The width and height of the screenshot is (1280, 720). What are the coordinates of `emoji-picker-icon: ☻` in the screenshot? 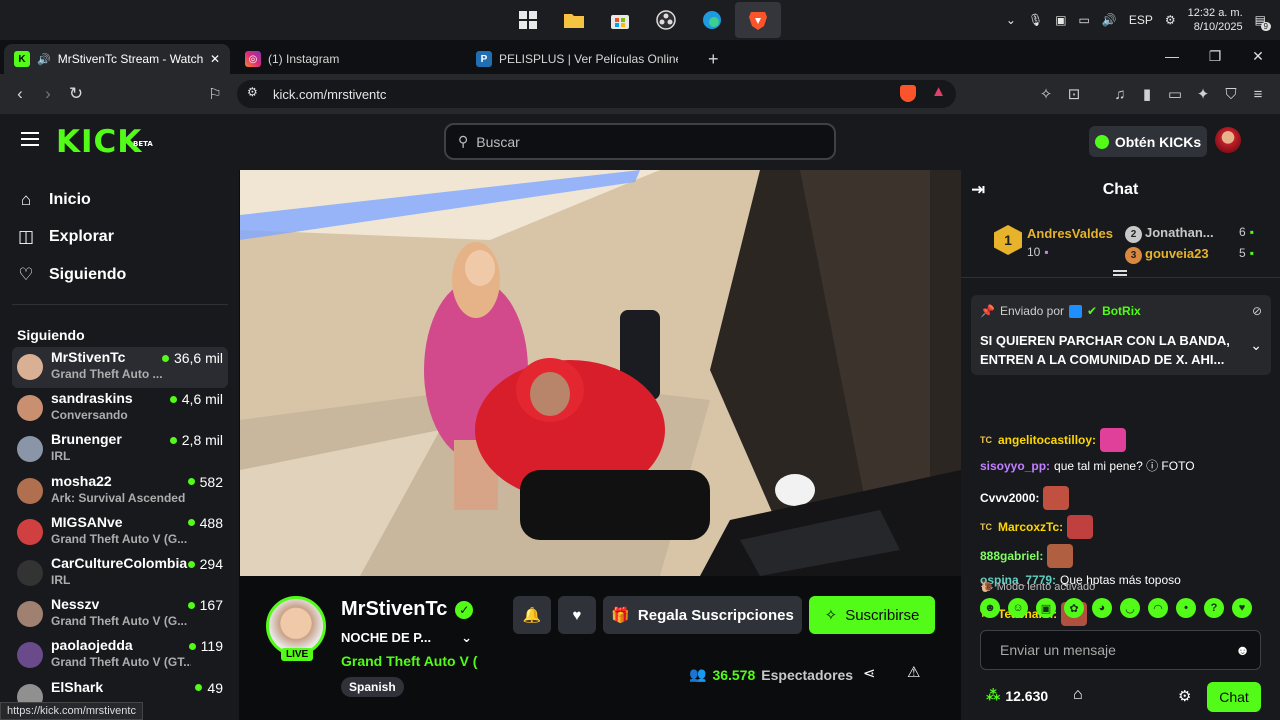 It's located at (1242, 650).